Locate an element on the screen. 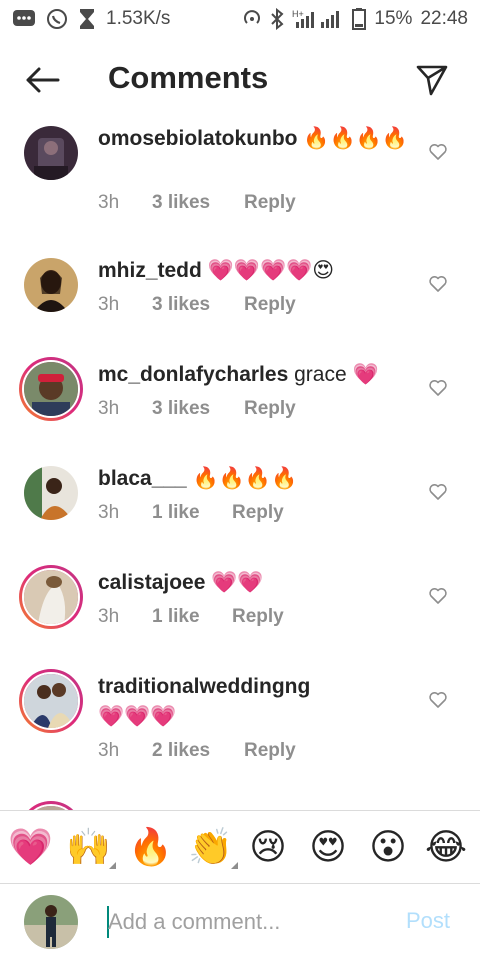 The width and height of the screenshot is (480, 960). arrow-left-icon is located at coordinates (43, 80).